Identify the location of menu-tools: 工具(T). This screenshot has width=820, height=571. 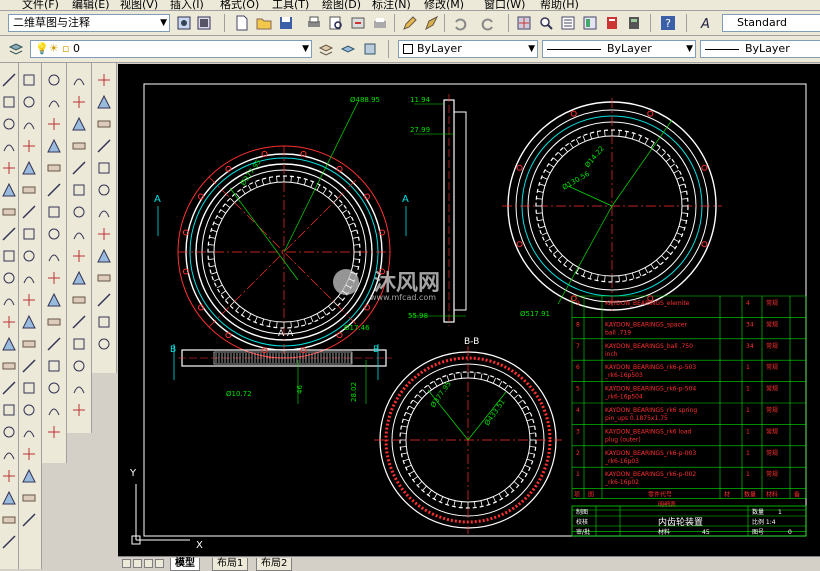
(290, 5).